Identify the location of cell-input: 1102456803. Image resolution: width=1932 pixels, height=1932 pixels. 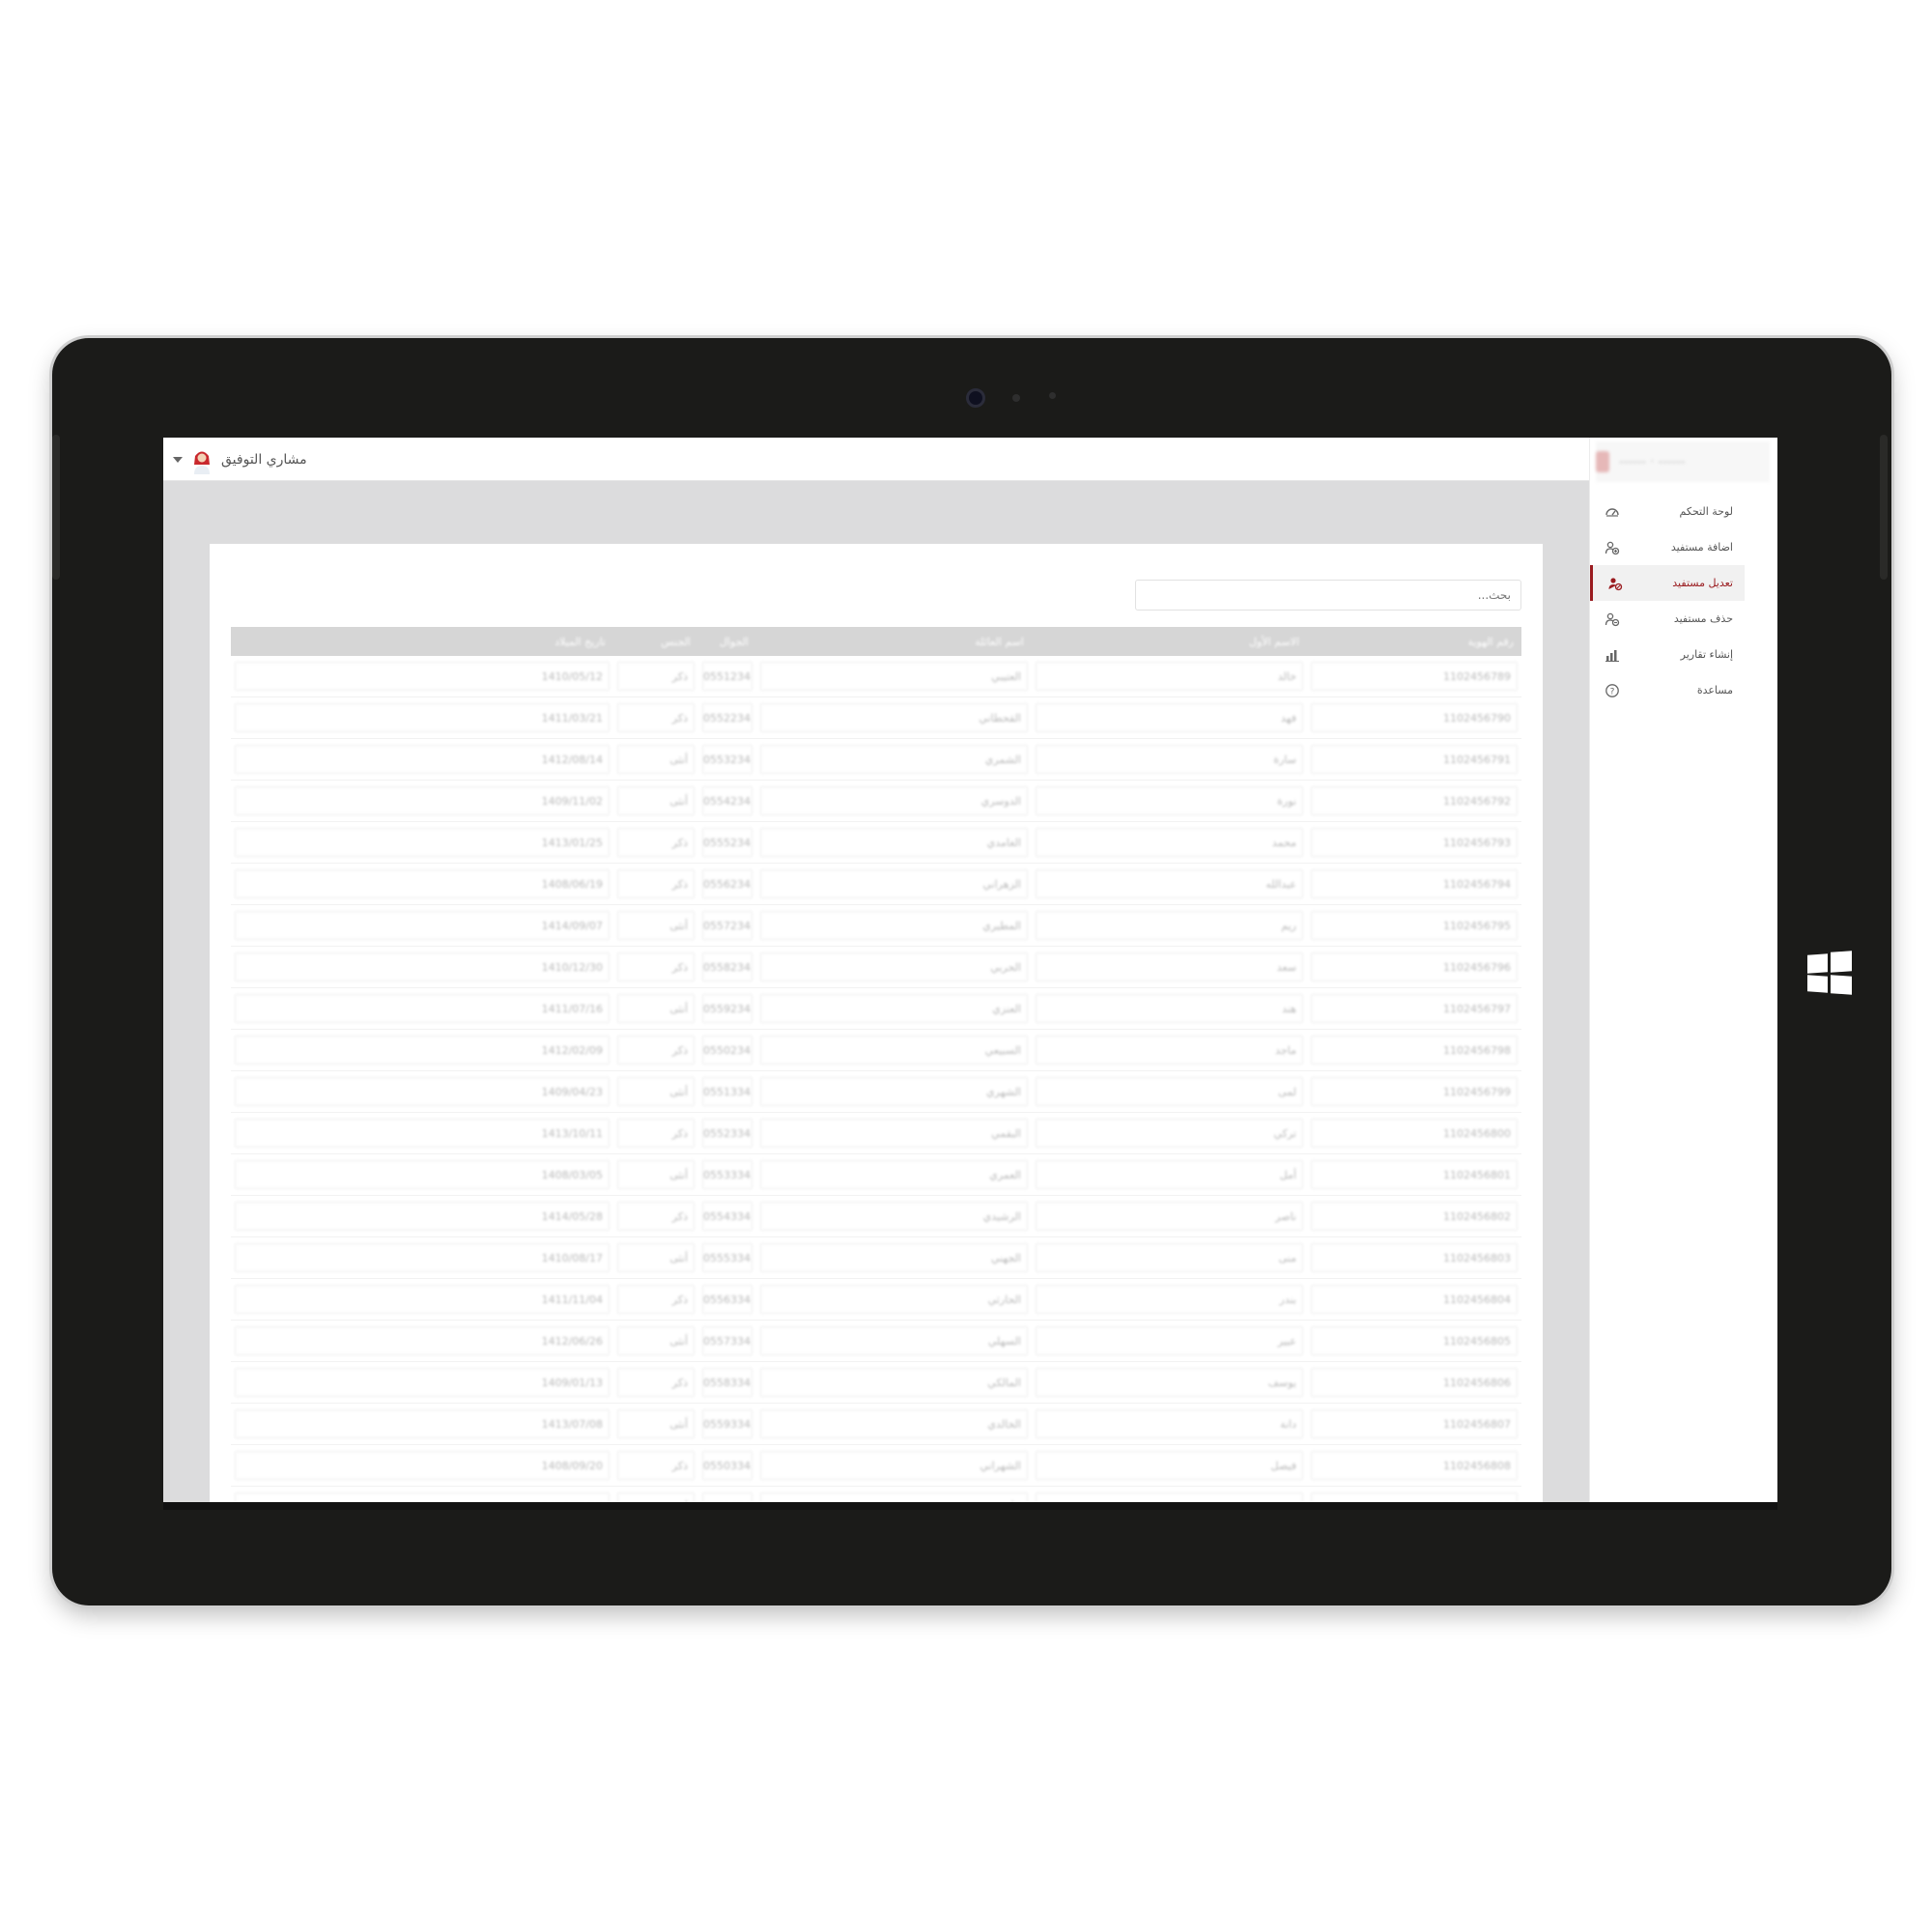
(1414, 1257).